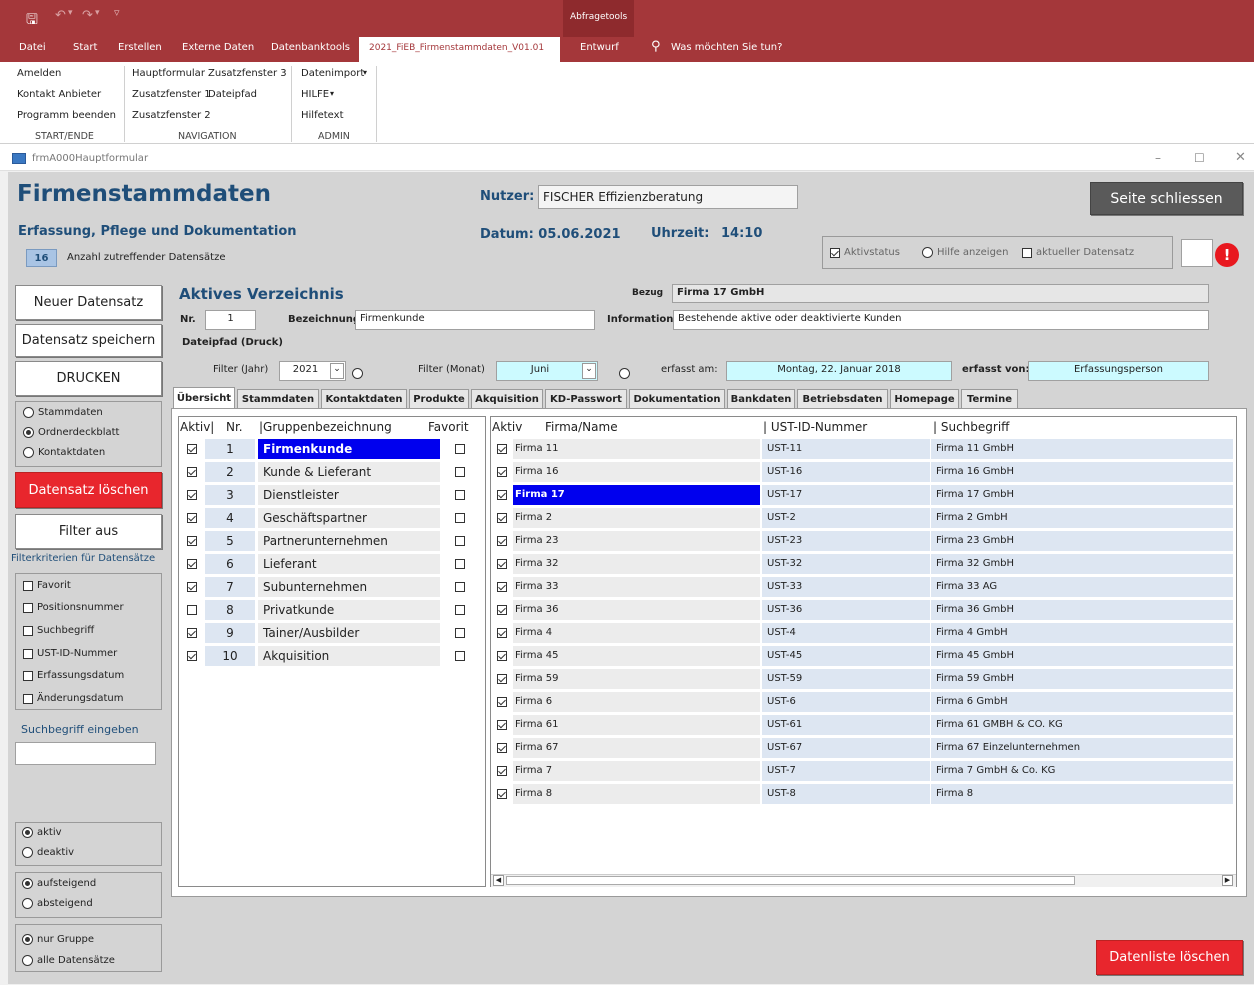 Image resolution: width=1254 pixels, height=985 pixels. I want to click on nr-field: 1, so click(230, 320).